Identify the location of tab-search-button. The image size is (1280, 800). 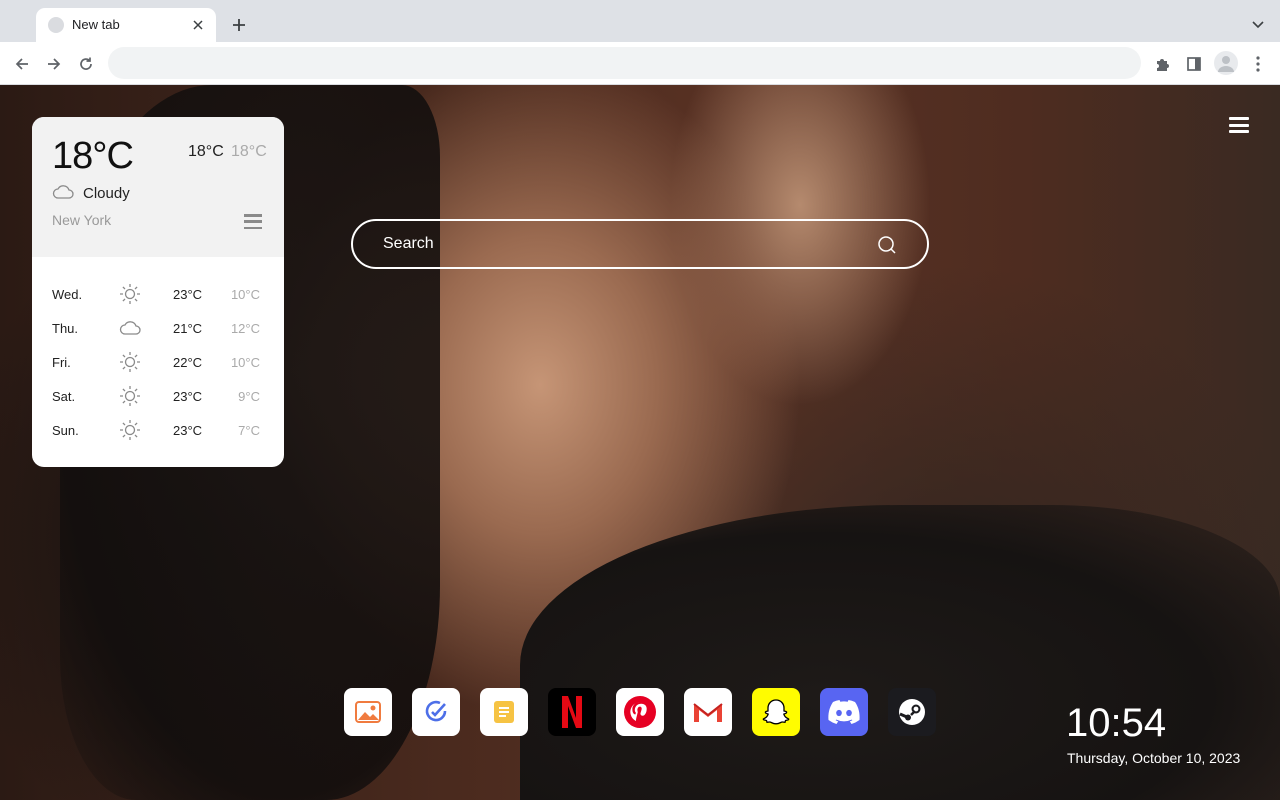
(1258, 25).